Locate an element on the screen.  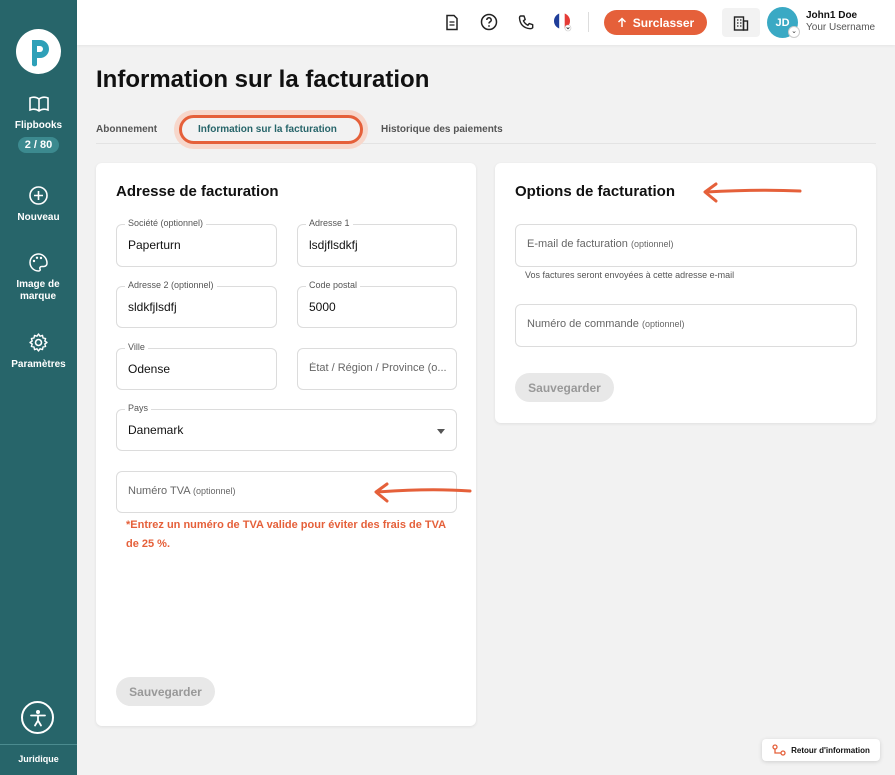
language-flag-icon is located at coordinates (563, 22).